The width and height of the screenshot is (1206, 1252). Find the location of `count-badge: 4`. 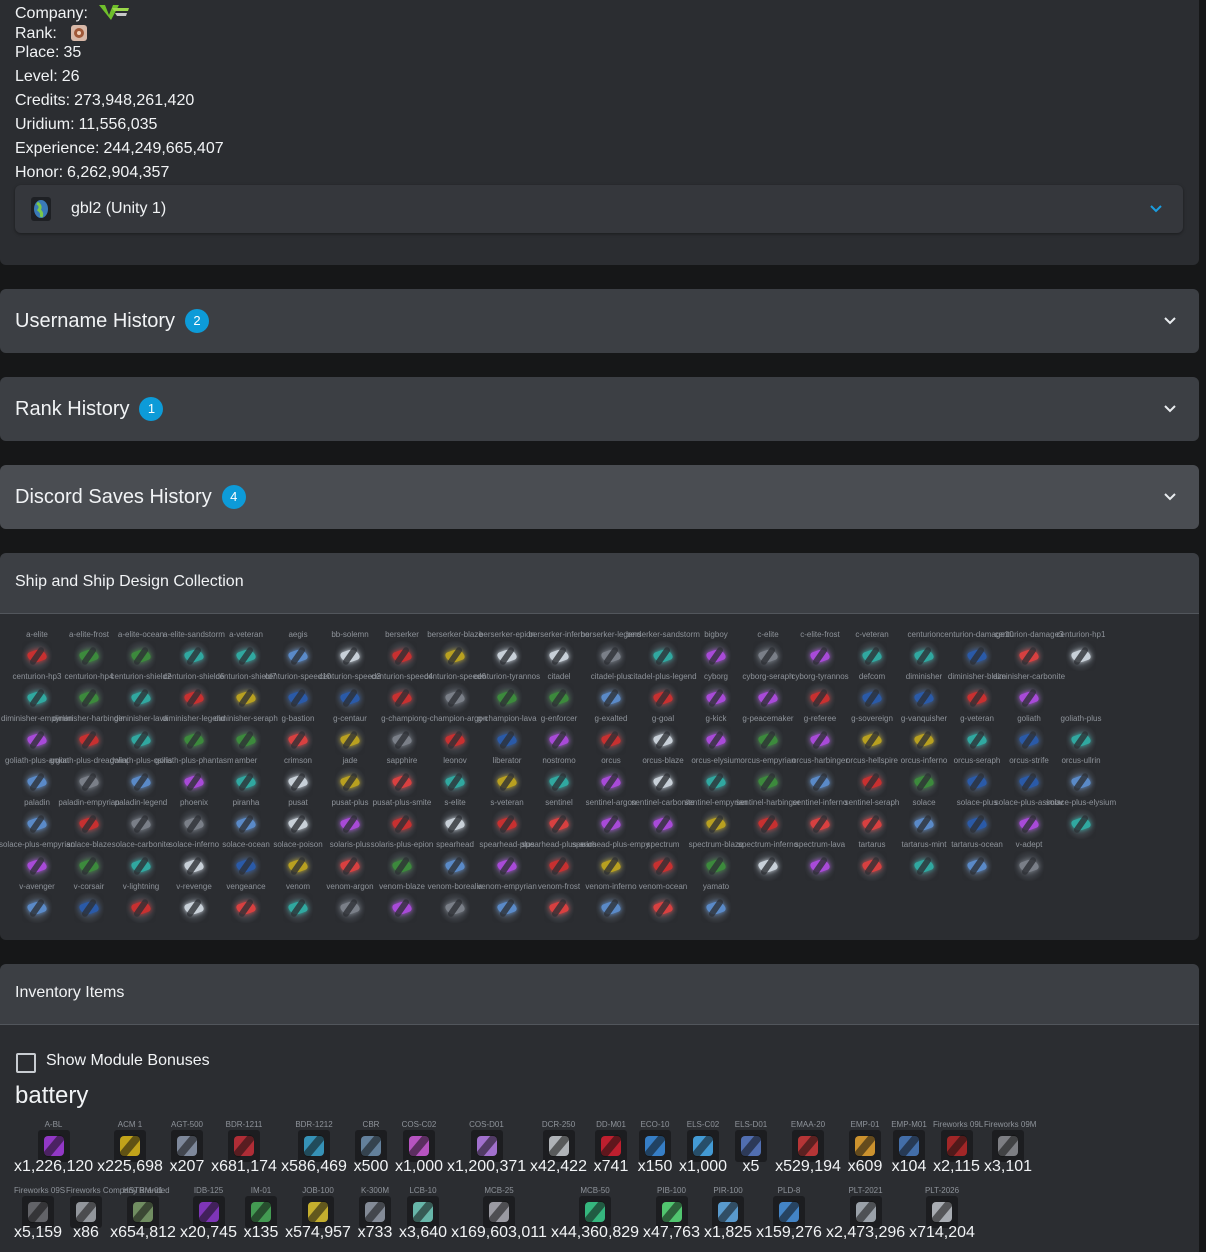

count-badge: 4 is located at coordinates (233, 497).